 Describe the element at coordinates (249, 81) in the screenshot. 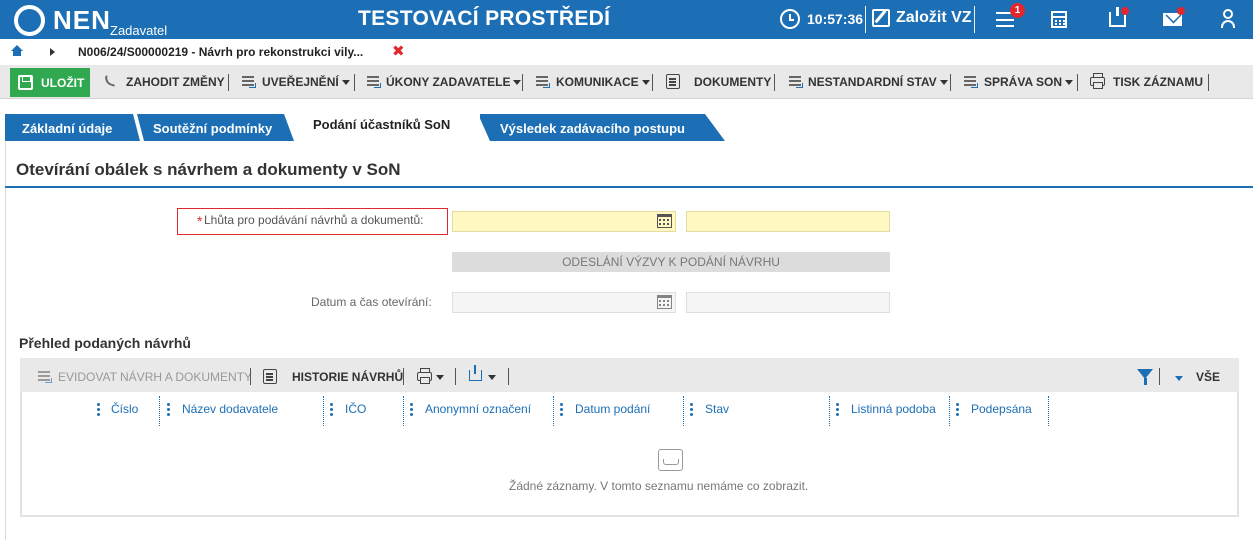

I see `publish-icon` at that location.